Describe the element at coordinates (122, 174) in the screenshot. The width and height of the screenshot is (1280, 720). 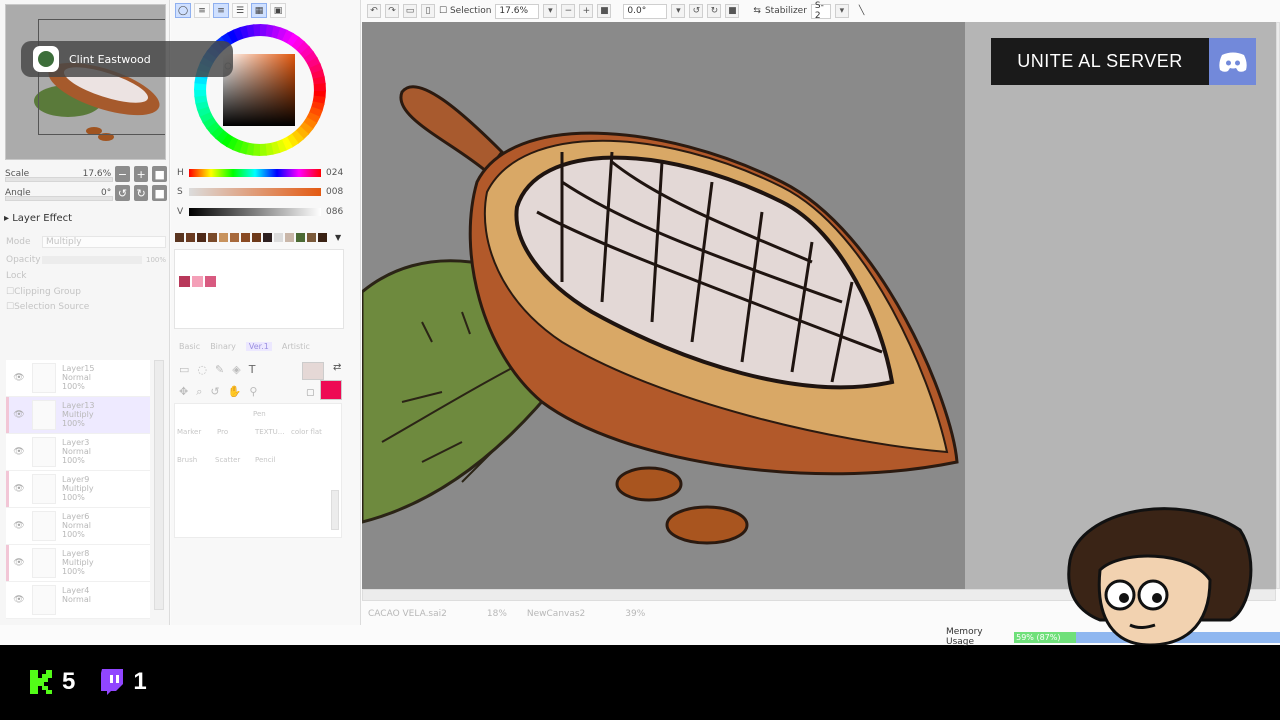
I see `zoom-out-button: −` at that location.